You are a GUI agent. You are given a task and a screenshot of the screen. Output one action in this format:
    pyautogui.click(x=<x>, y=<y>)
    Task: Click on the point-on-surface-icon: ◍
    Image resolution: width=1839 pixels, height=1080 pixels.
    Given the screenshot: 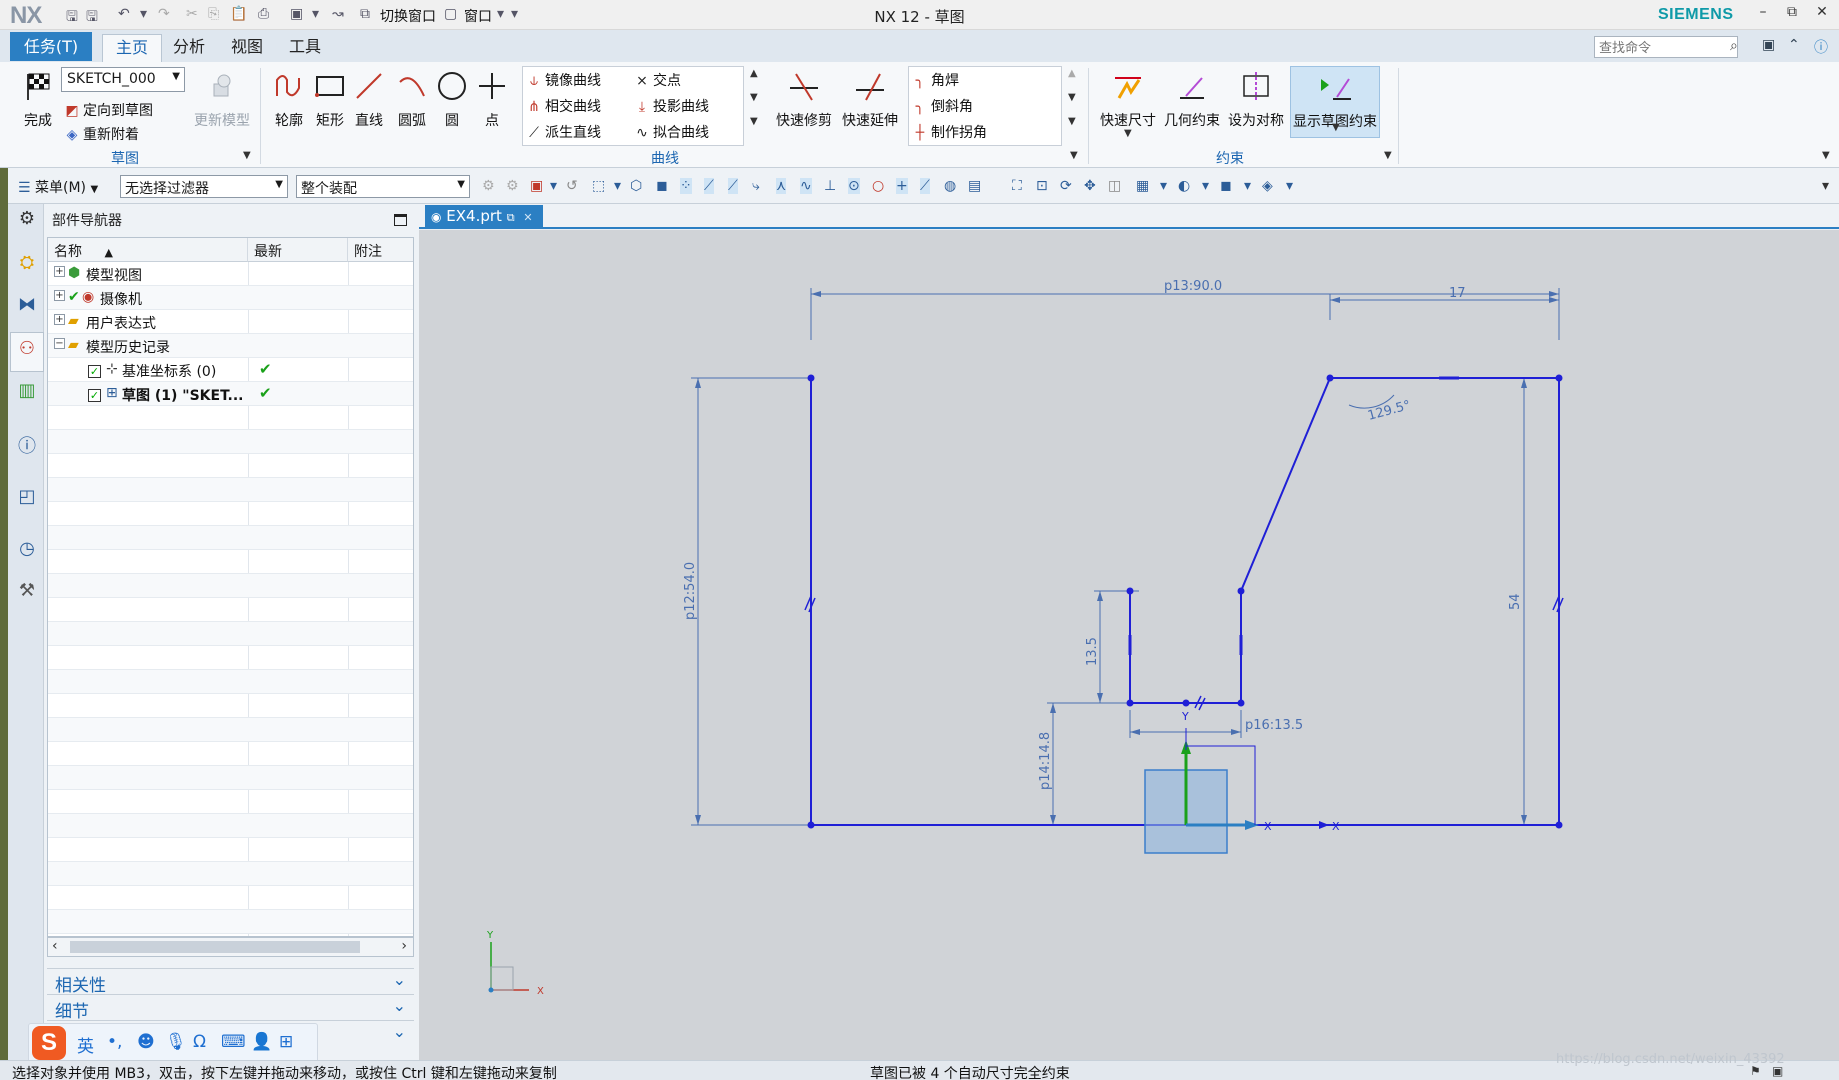 What is the action you would take?
    pyautogui.click(x=950, y=186)
    